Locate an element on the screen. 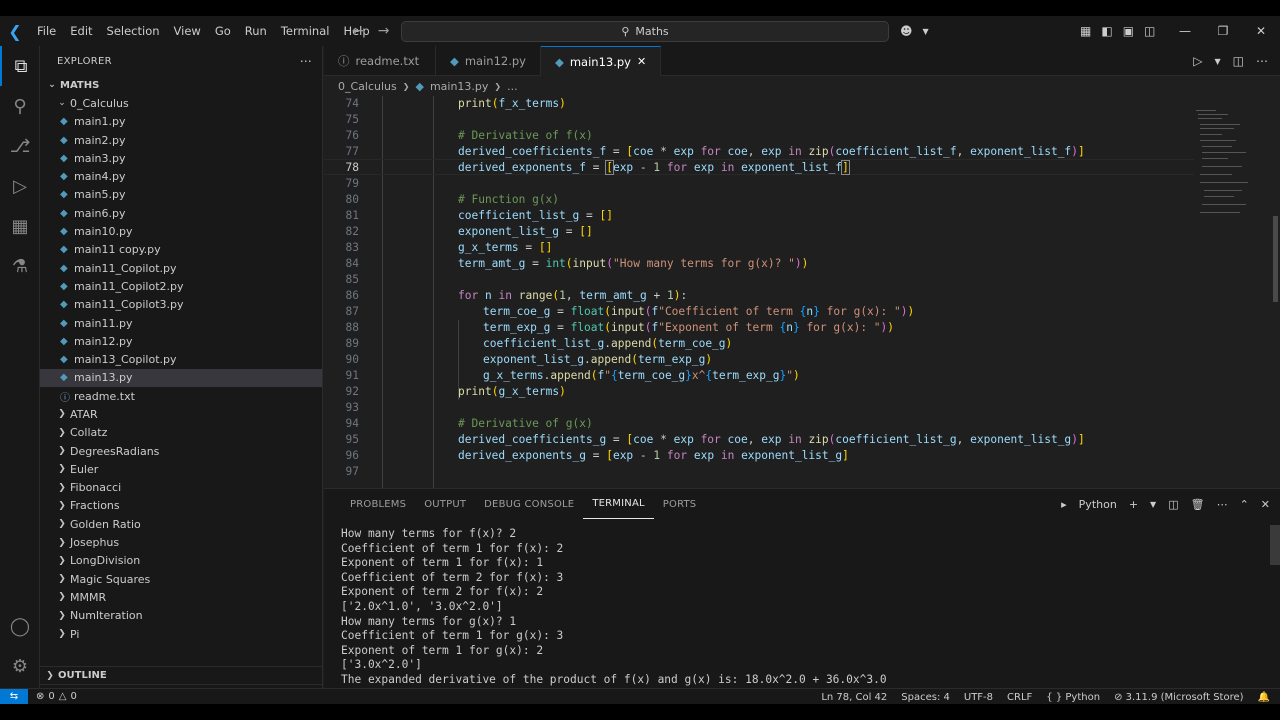  interpreter: ⊘ 3.11.9 (Microsoft Store) is located at coordinates (1178, 697).